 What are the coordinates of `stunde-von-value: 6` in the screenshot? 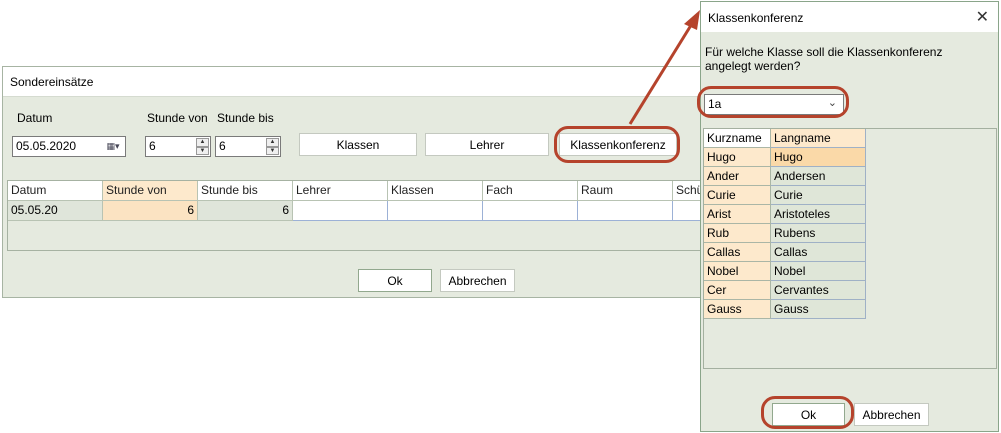 It's located at (152, 146).